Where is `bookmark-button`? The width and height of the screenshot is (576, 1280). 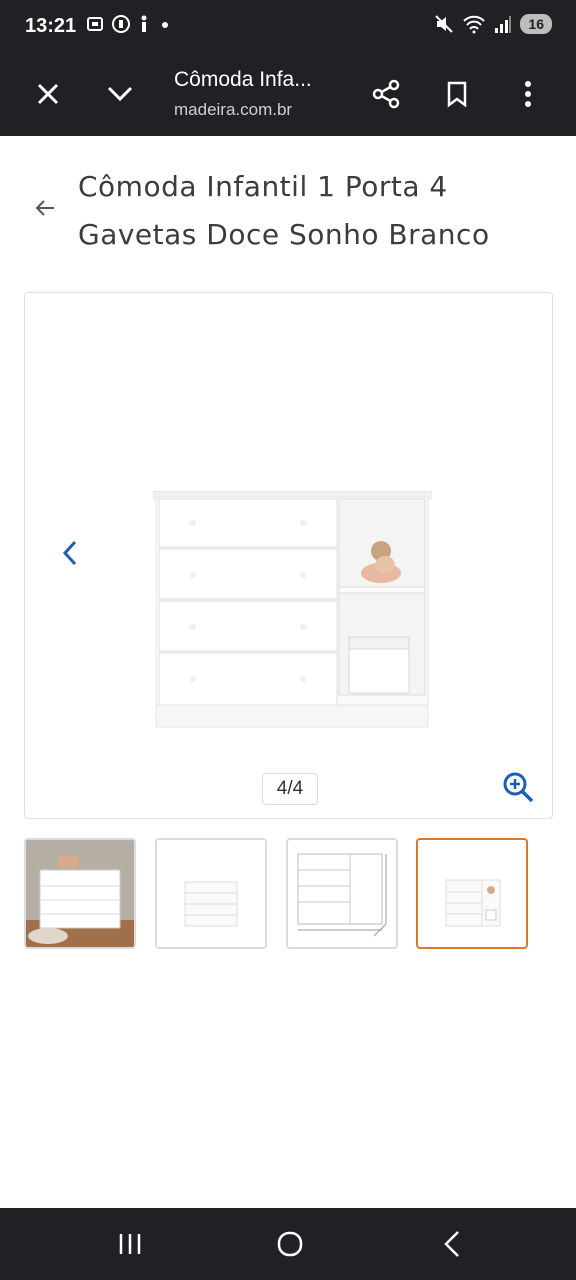
bookmark-button is located at coordinates (457, 94).